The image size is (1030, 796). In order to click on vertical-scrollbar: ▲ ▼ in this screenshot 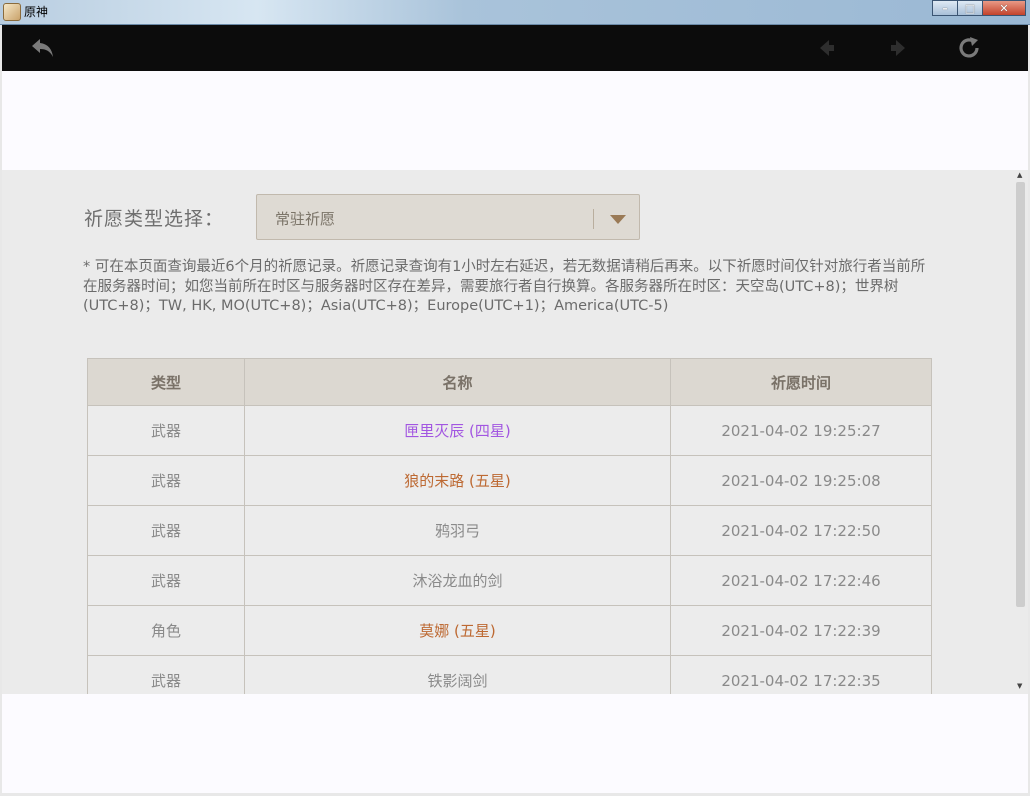, I will do `click(1021, 432)`.